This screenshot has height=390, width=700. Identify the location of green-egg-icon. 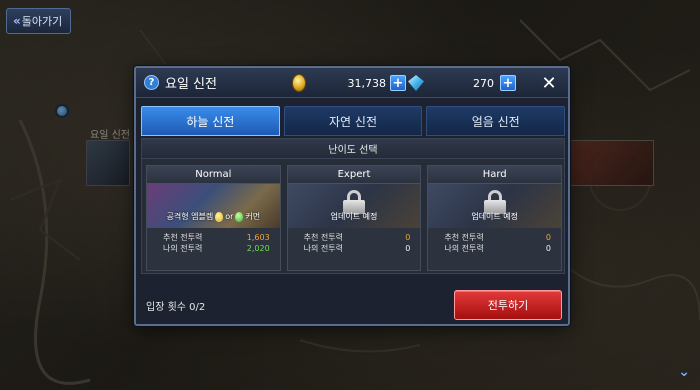
(239, 216).